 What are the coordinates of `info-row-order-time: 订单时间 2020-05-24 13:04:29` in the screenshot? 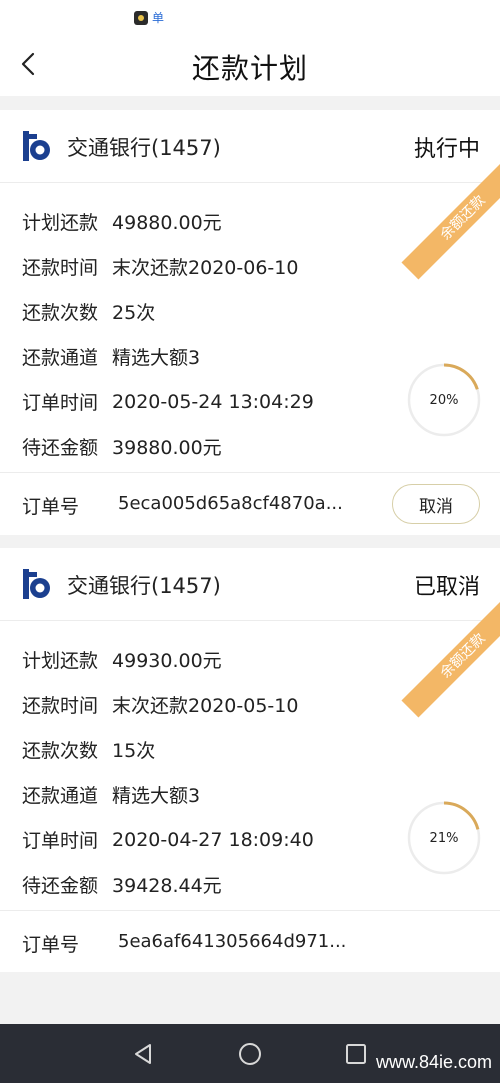 It's located at (168, 401).